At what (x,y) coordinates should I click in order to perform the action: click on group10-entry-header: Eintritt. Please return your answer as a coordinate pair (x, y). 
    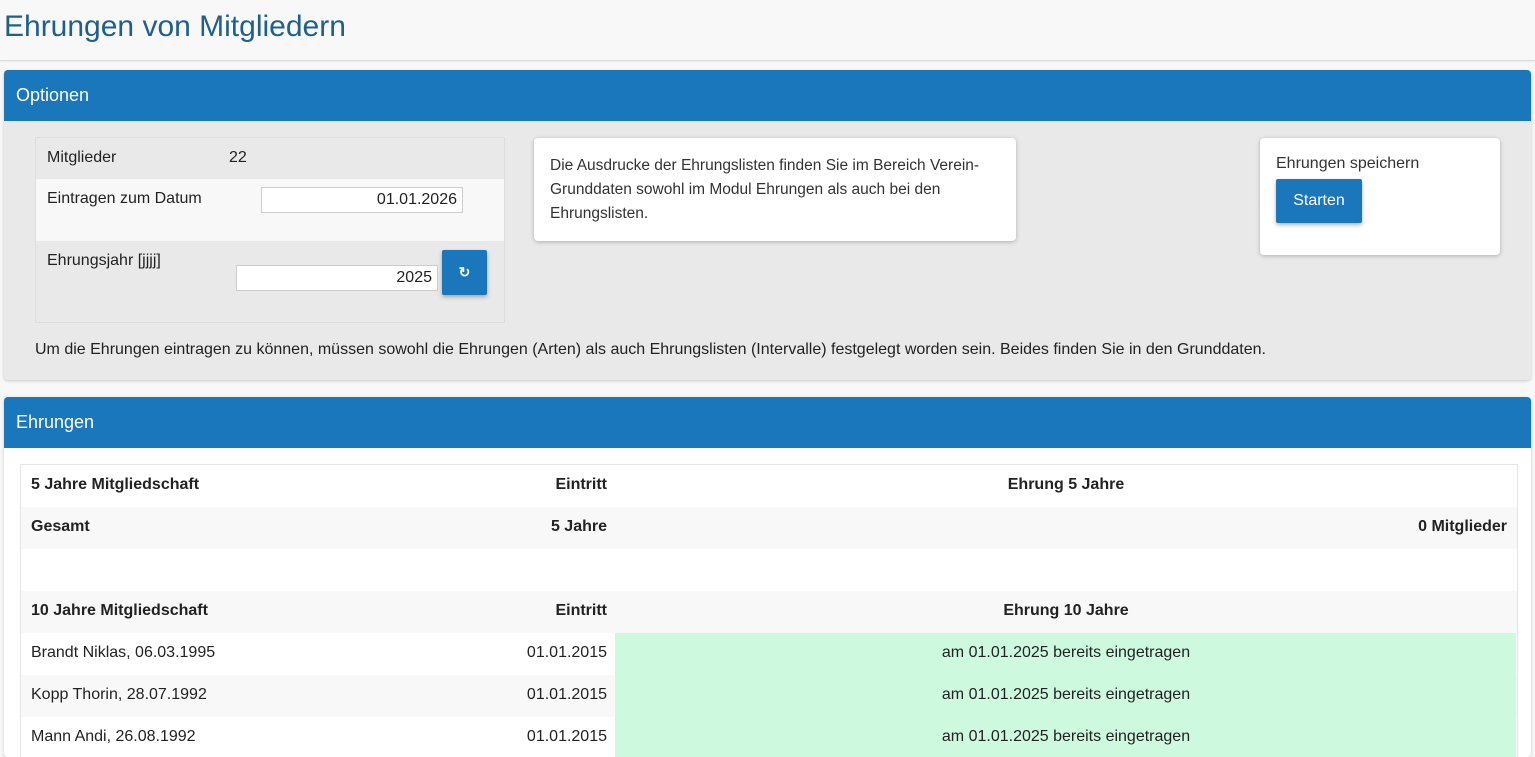
    Looking at the image, I should click on (581, 610).